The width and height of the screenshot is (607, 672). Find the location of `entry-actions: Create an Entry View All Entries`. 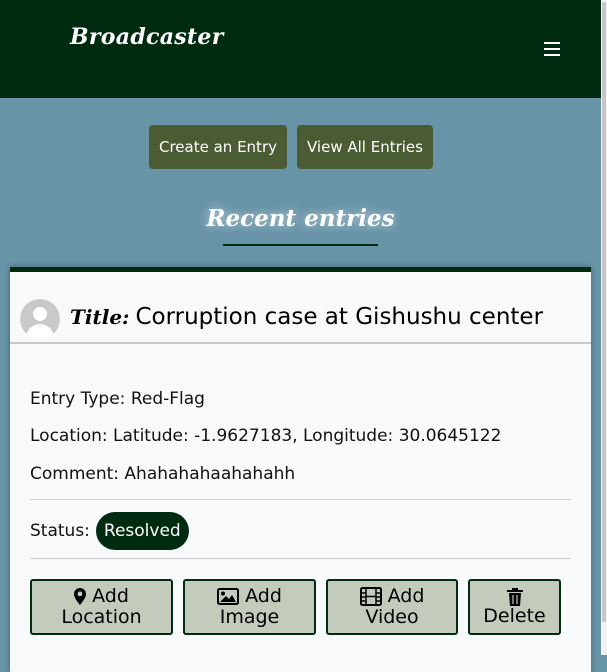

entry-actions: Create an Entry View All Entries is located at coordinates (291, 147).